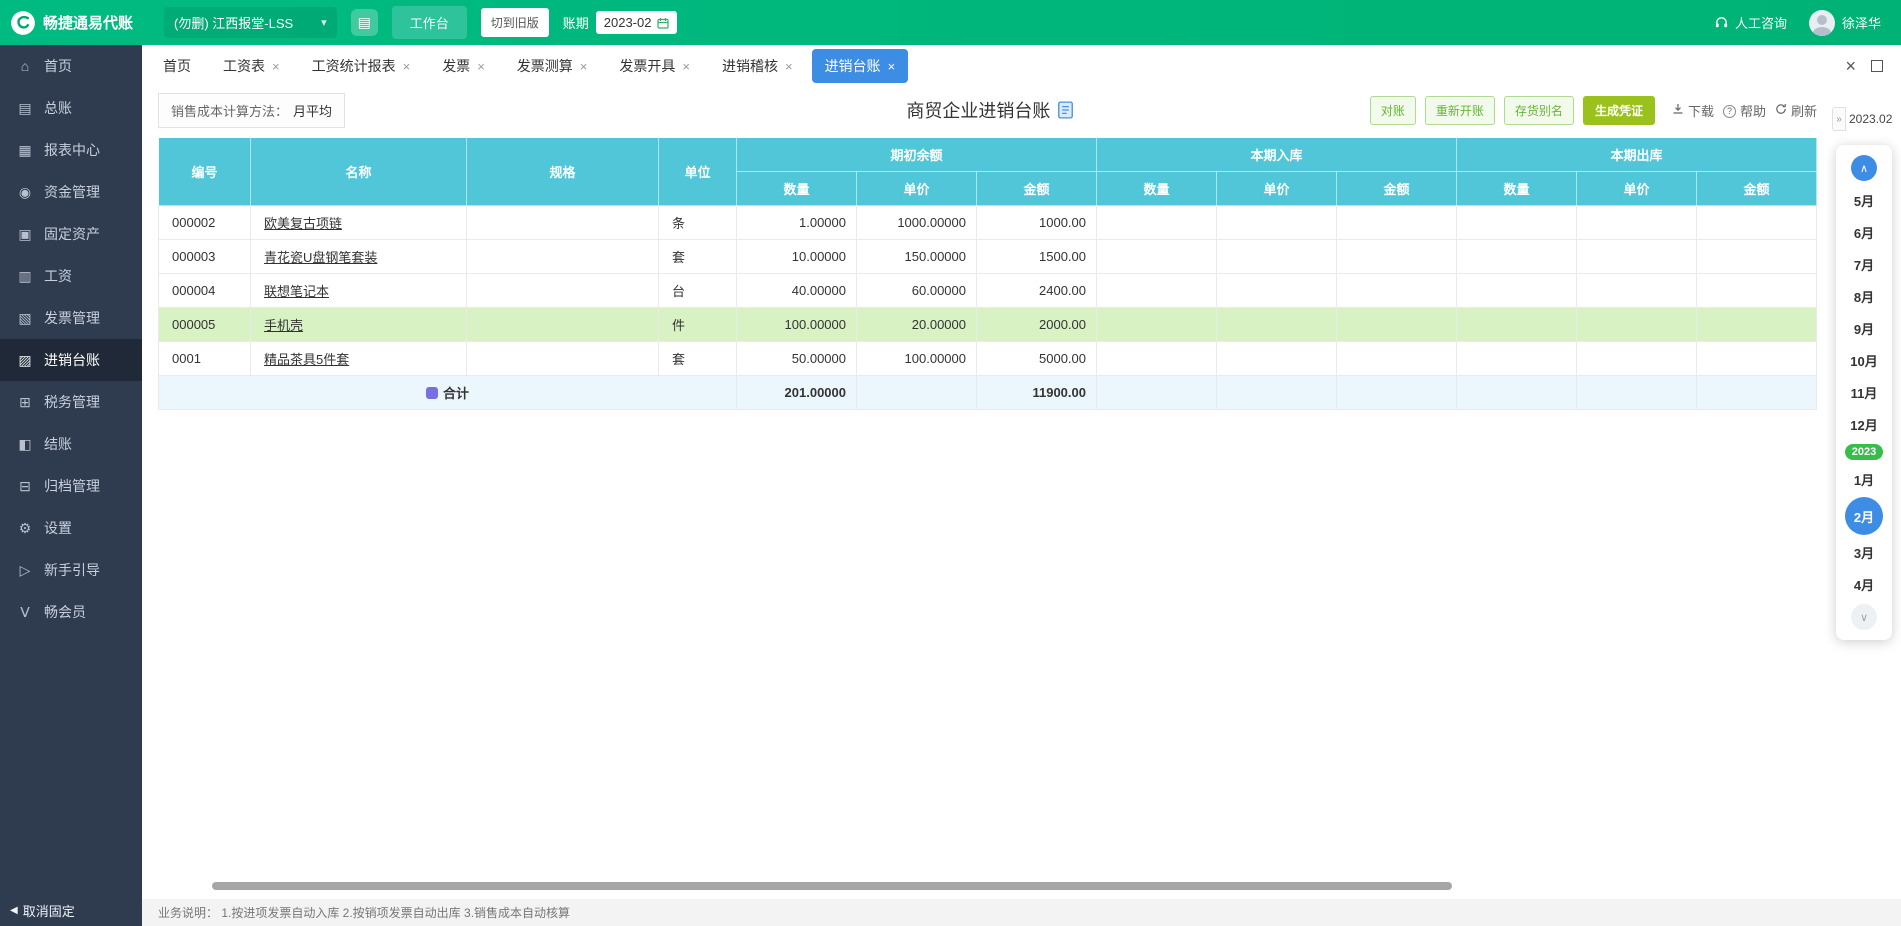 The height and width of the screenshot is (926, 1901). I want to click on total-amount-cell: 11900.00, so click(1036, 392).